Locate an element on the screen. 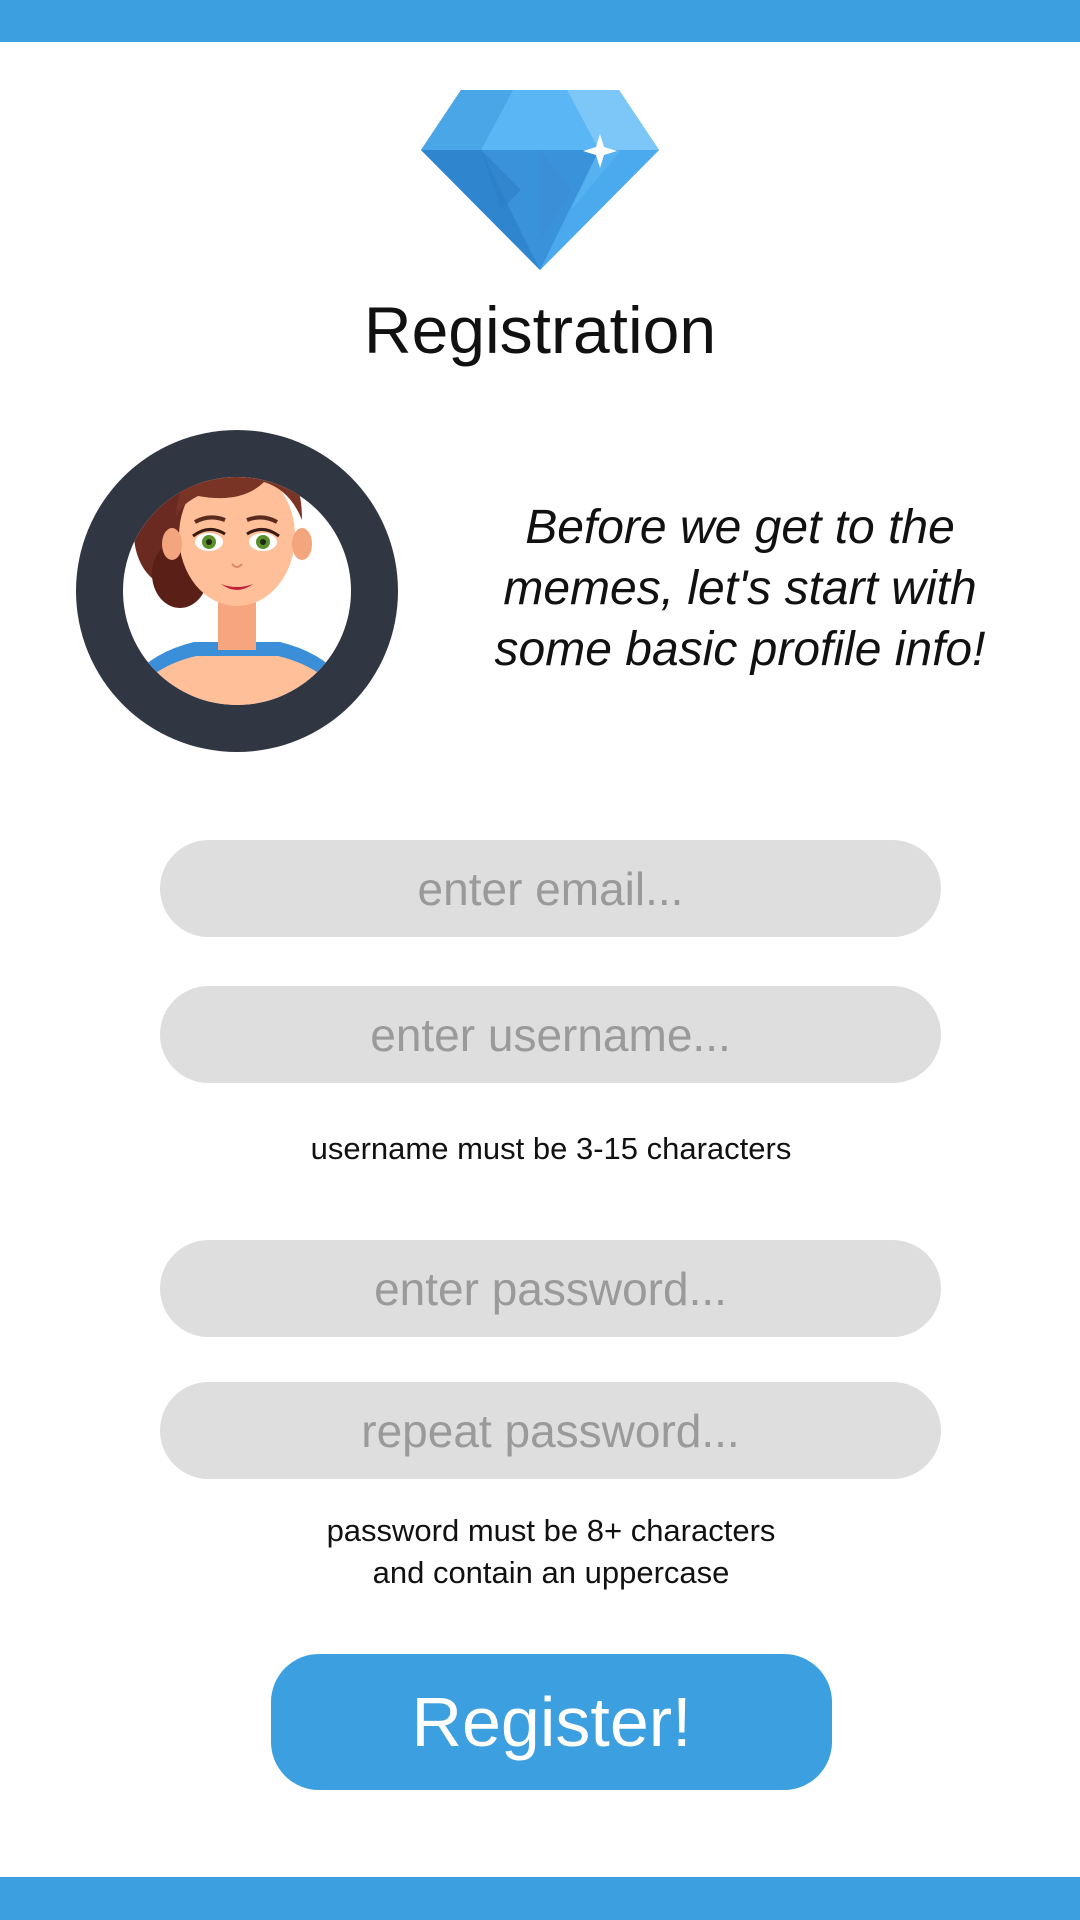 This screenshot has width=1080, height=1920. password-field is located at coordinates (550, 1288).